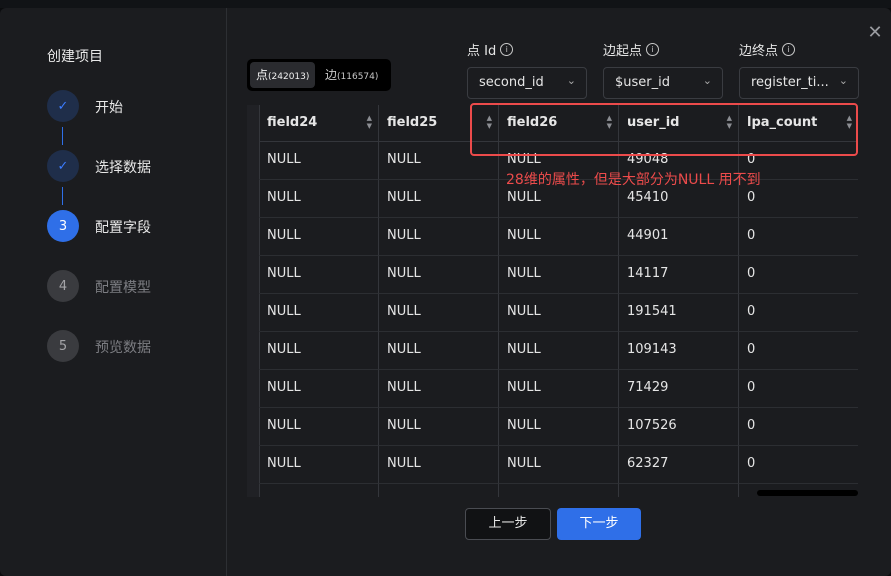 The width and height of the screenshot is (891, 576). What do you see at coordinates (571, 80) in the screenshot?
I see `chevron-down-icon: ⌄` at bounding box center [571, 80].